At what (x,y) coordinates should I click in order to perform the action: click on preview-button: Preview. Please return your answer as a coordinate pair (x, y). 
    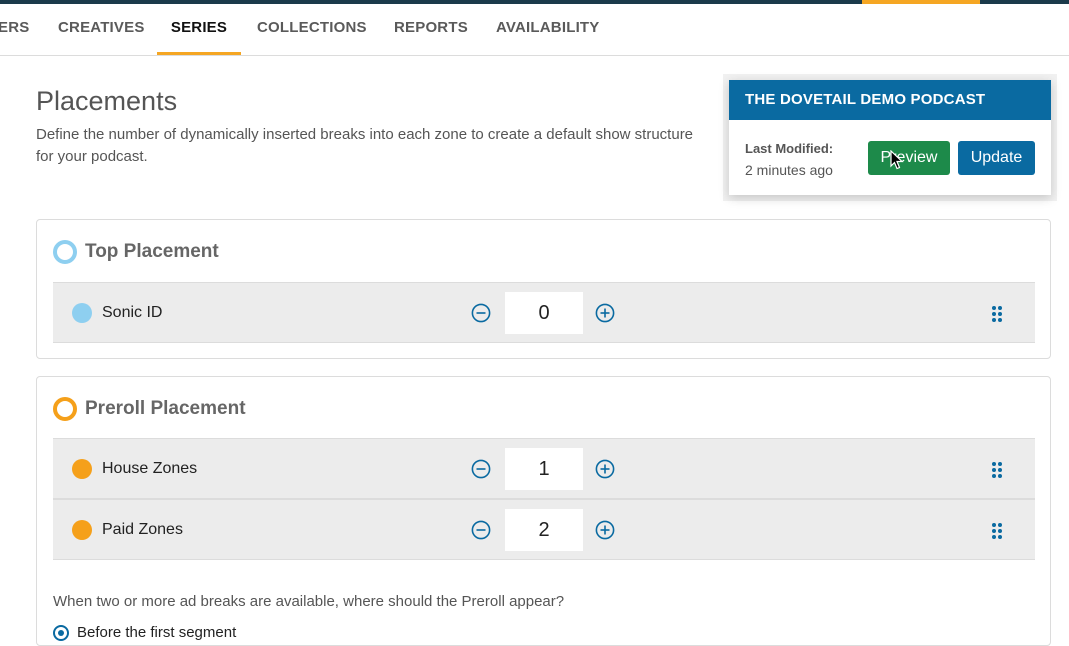
    Looking at the image, I should click on (909, 158).